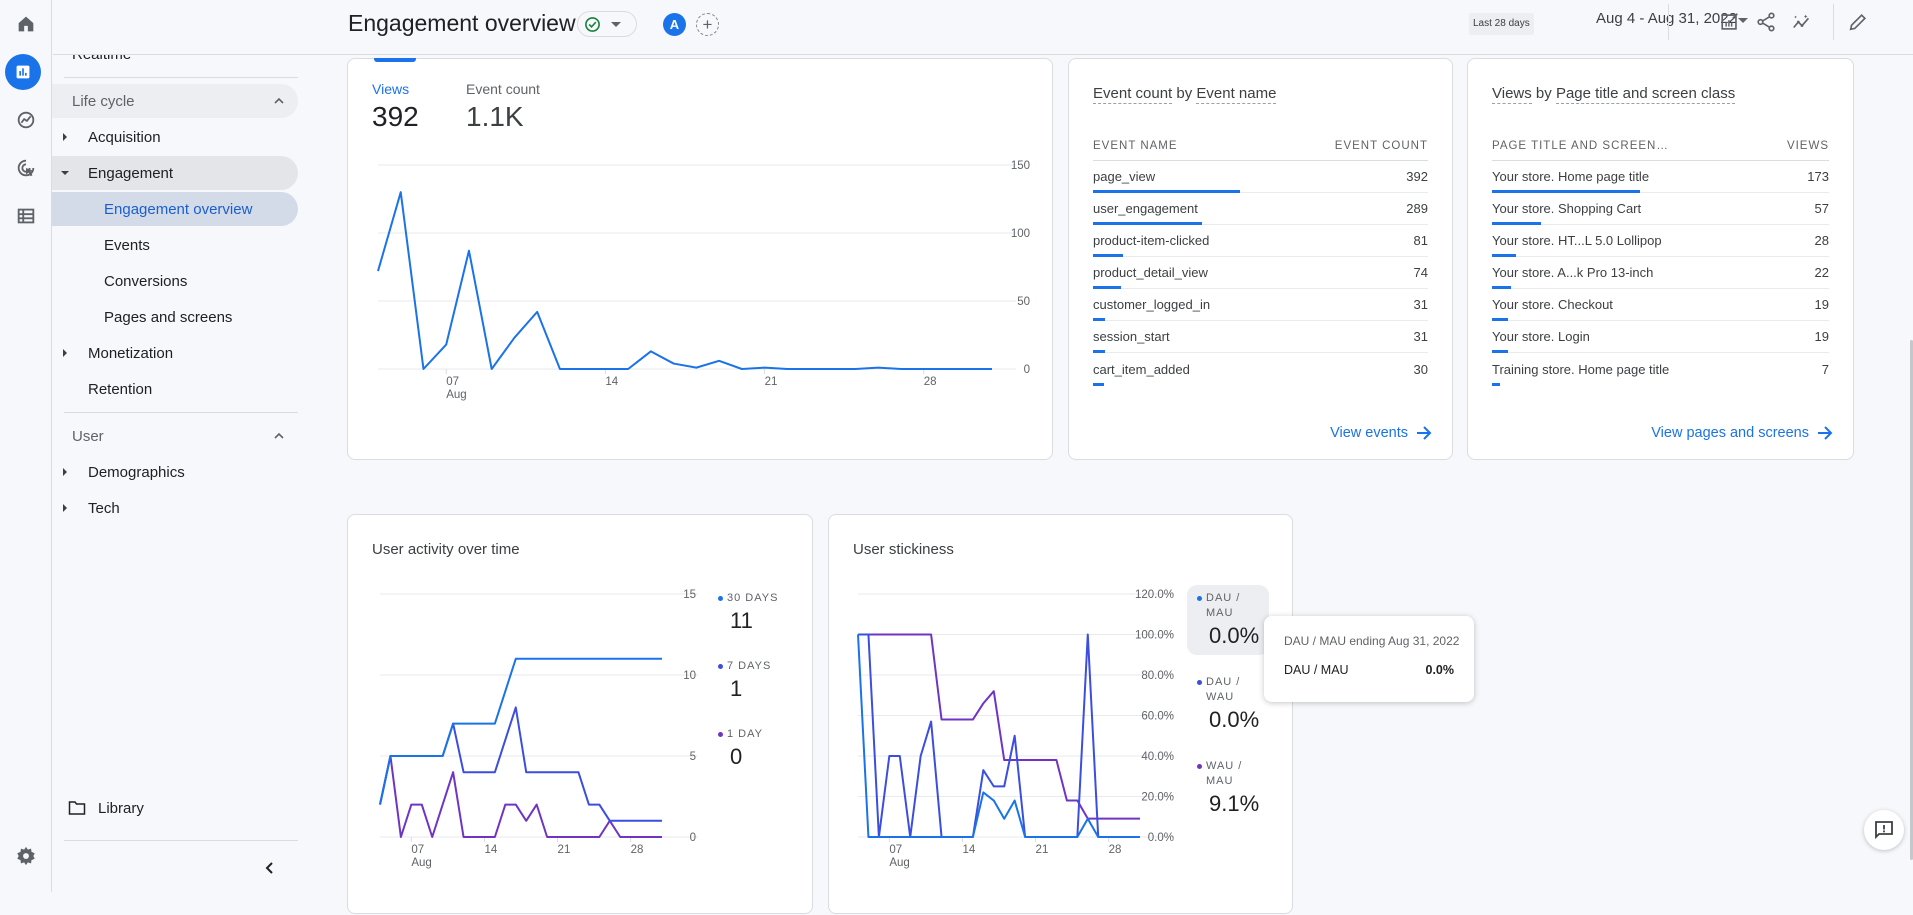 This screenshot has width=1913, height=915. I want to click on card-title: Event count by Event name, so click(1185, 94).